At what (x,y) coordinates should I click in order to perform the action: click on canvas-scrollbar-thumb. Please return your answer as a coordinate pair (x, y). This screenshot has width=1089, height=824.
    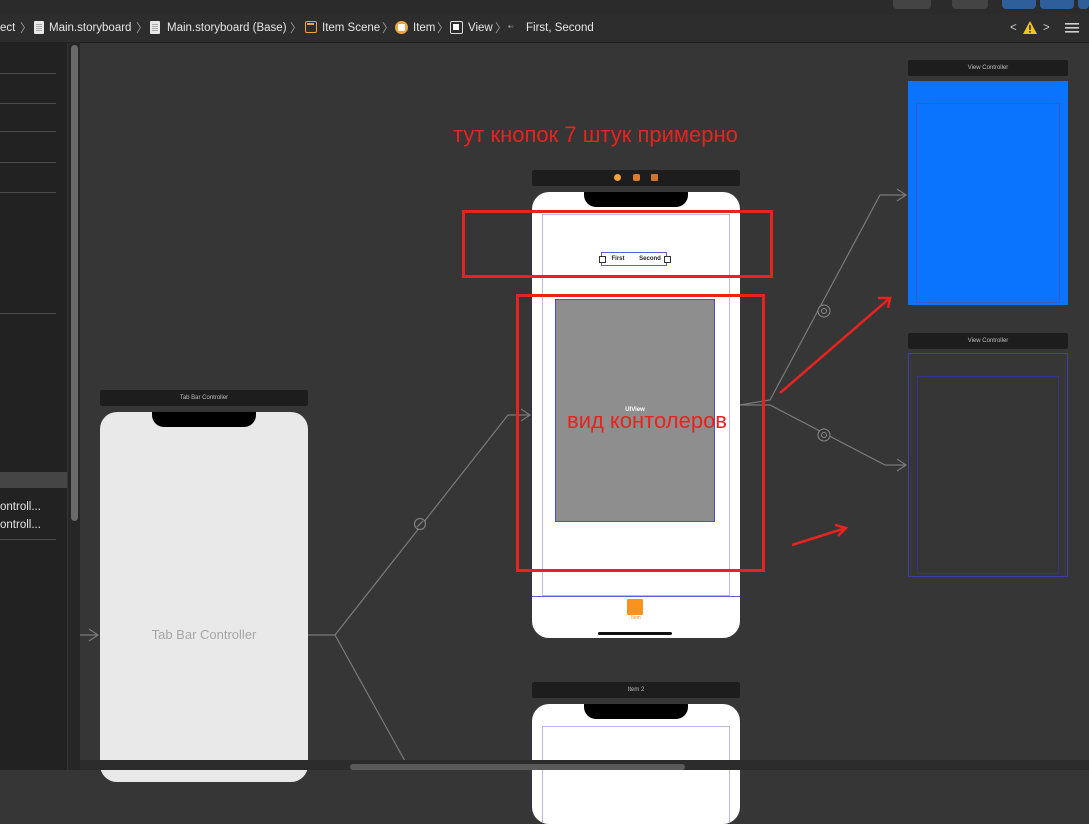
    Looking at the image, I should click on (517, 767).